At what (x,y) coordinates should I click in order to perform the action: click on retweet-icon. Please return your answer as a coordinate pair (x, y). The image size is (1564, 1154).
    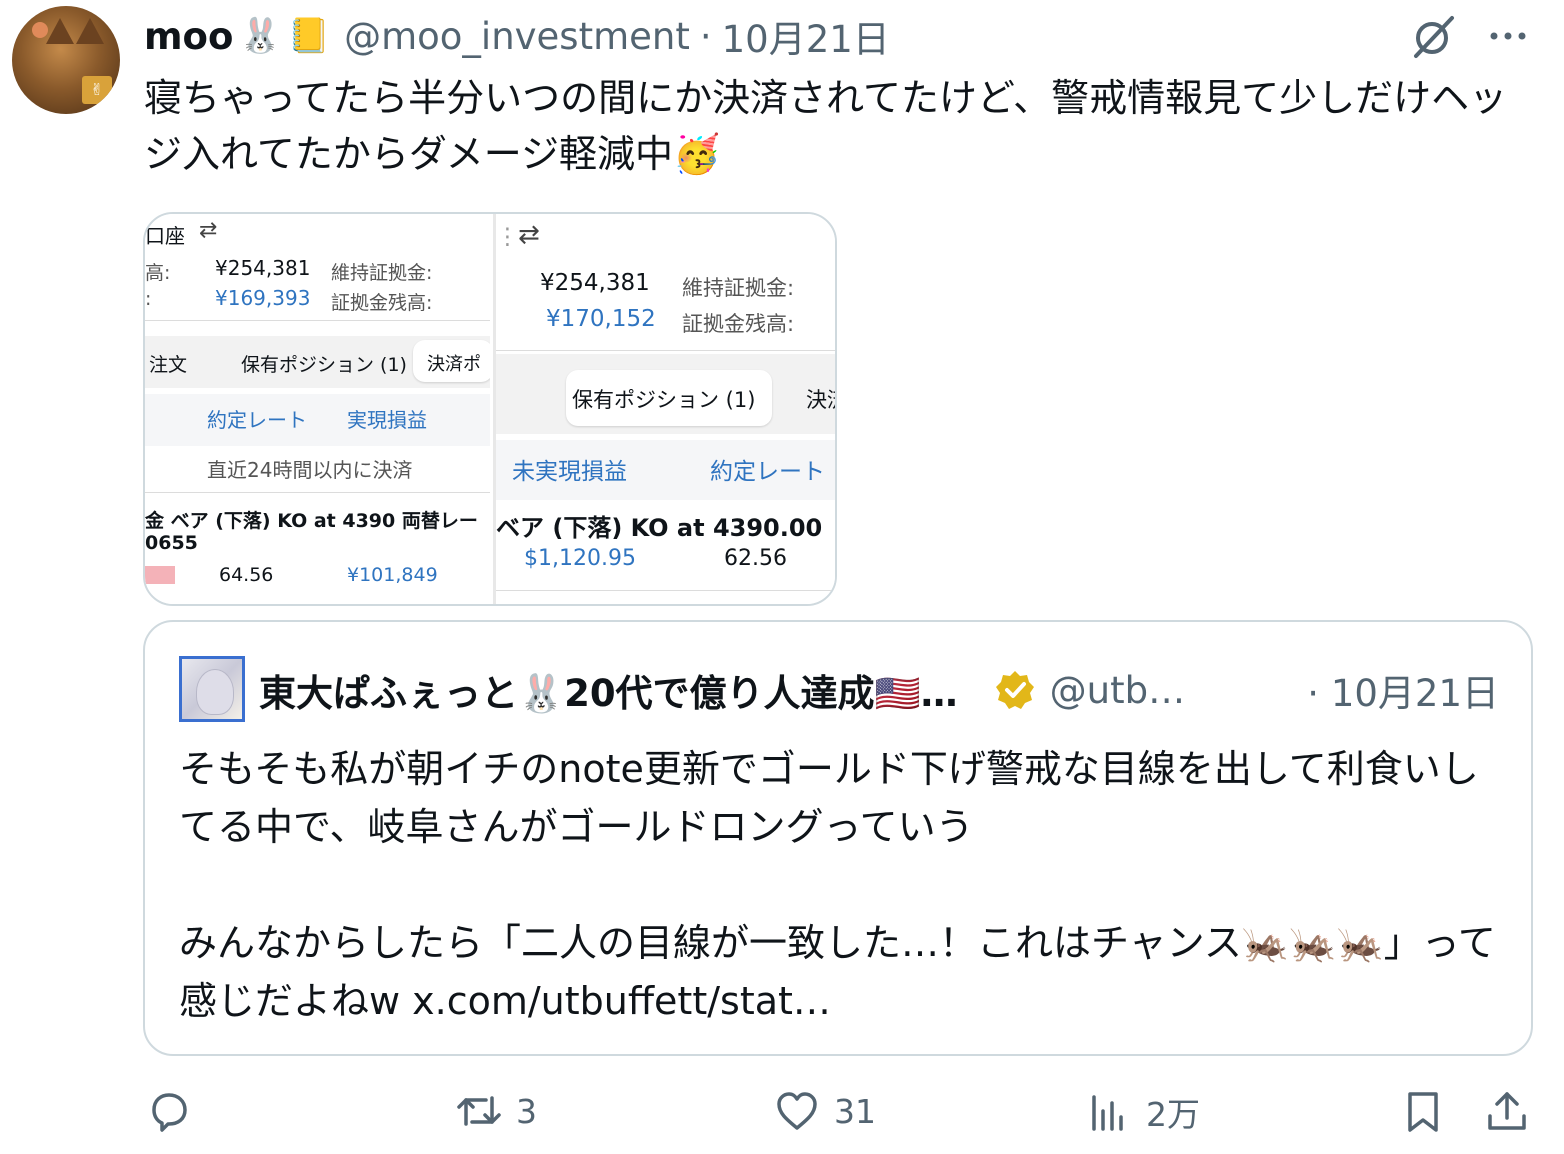
    Looking at the image, I should click on (479, 1111).